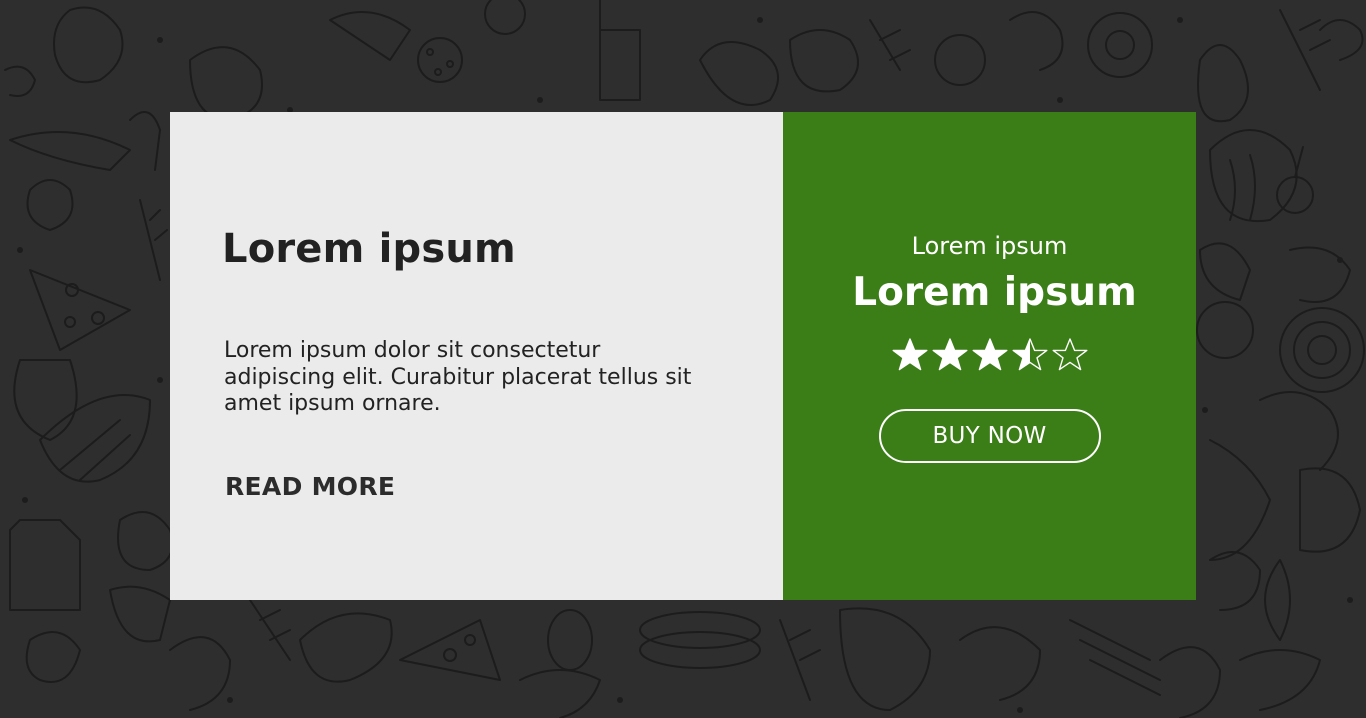 The height and width of the screenshot is (718, 1366). Describe the element at coordinates (310, 486) in the screenshot. I see `read-more-link: READ MORE` at that location.